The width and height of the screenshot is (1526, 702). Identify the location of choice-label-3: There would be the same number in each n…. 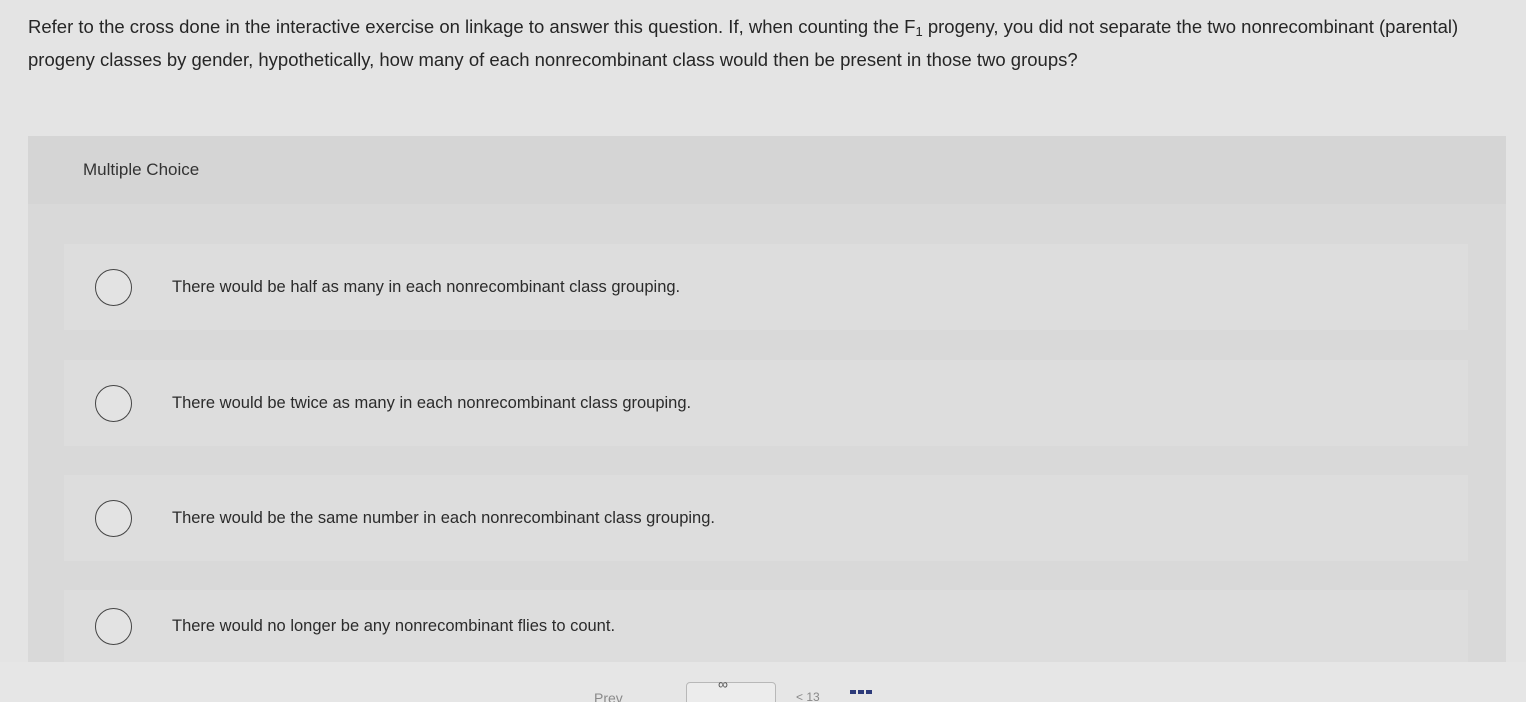
(443, 517).